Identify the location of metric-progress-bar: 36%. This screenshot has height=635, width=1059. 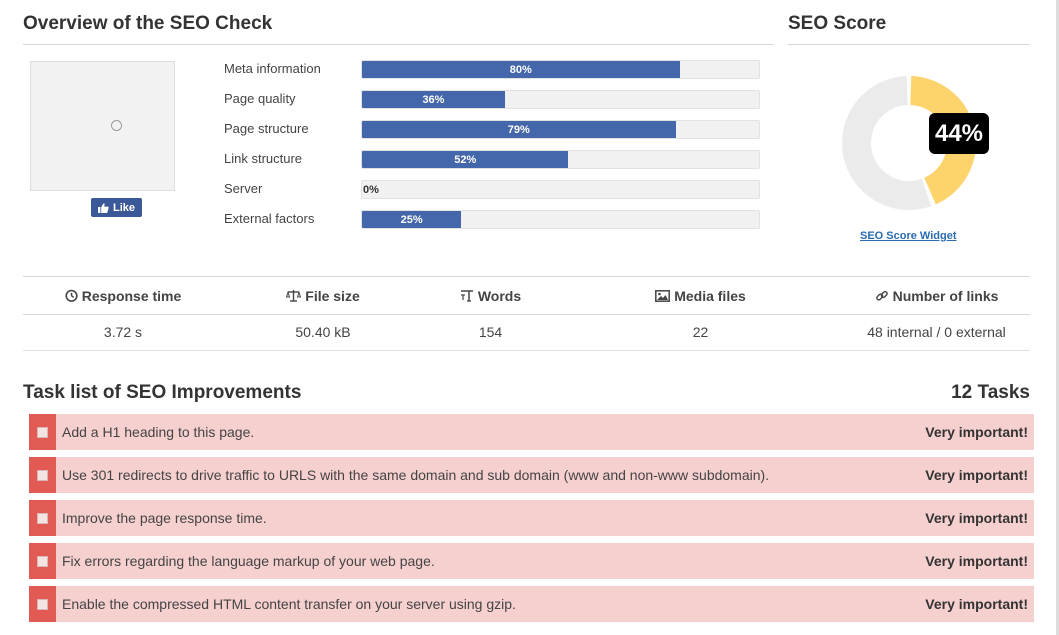
(560, 99).